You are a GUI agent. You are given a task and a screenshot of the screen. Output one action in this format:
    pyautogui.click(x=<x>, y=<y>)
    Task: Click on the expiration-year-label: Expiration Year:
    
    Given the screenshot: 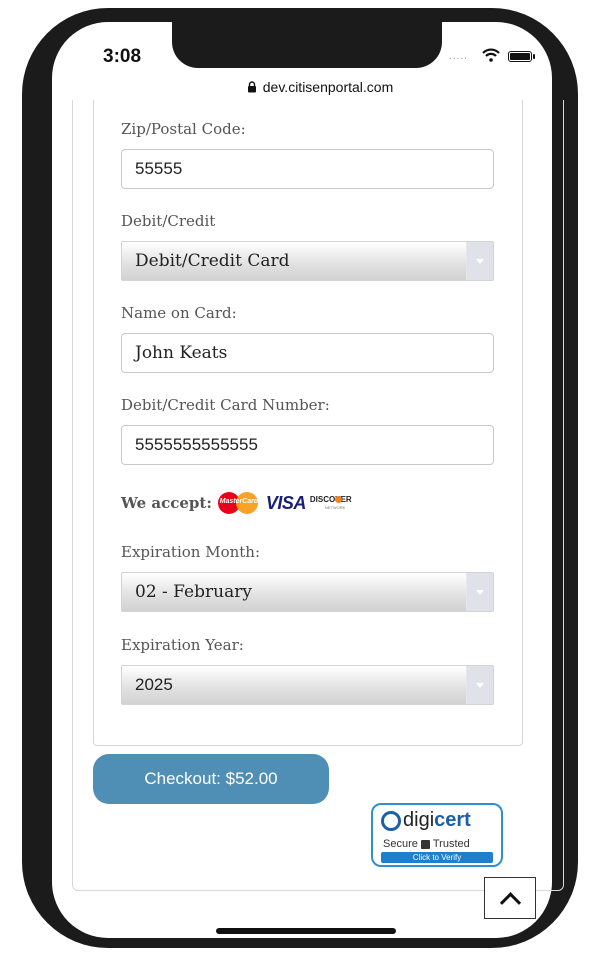 What is the action you would take?
    pyautogui.click(x=182, y=645)
    